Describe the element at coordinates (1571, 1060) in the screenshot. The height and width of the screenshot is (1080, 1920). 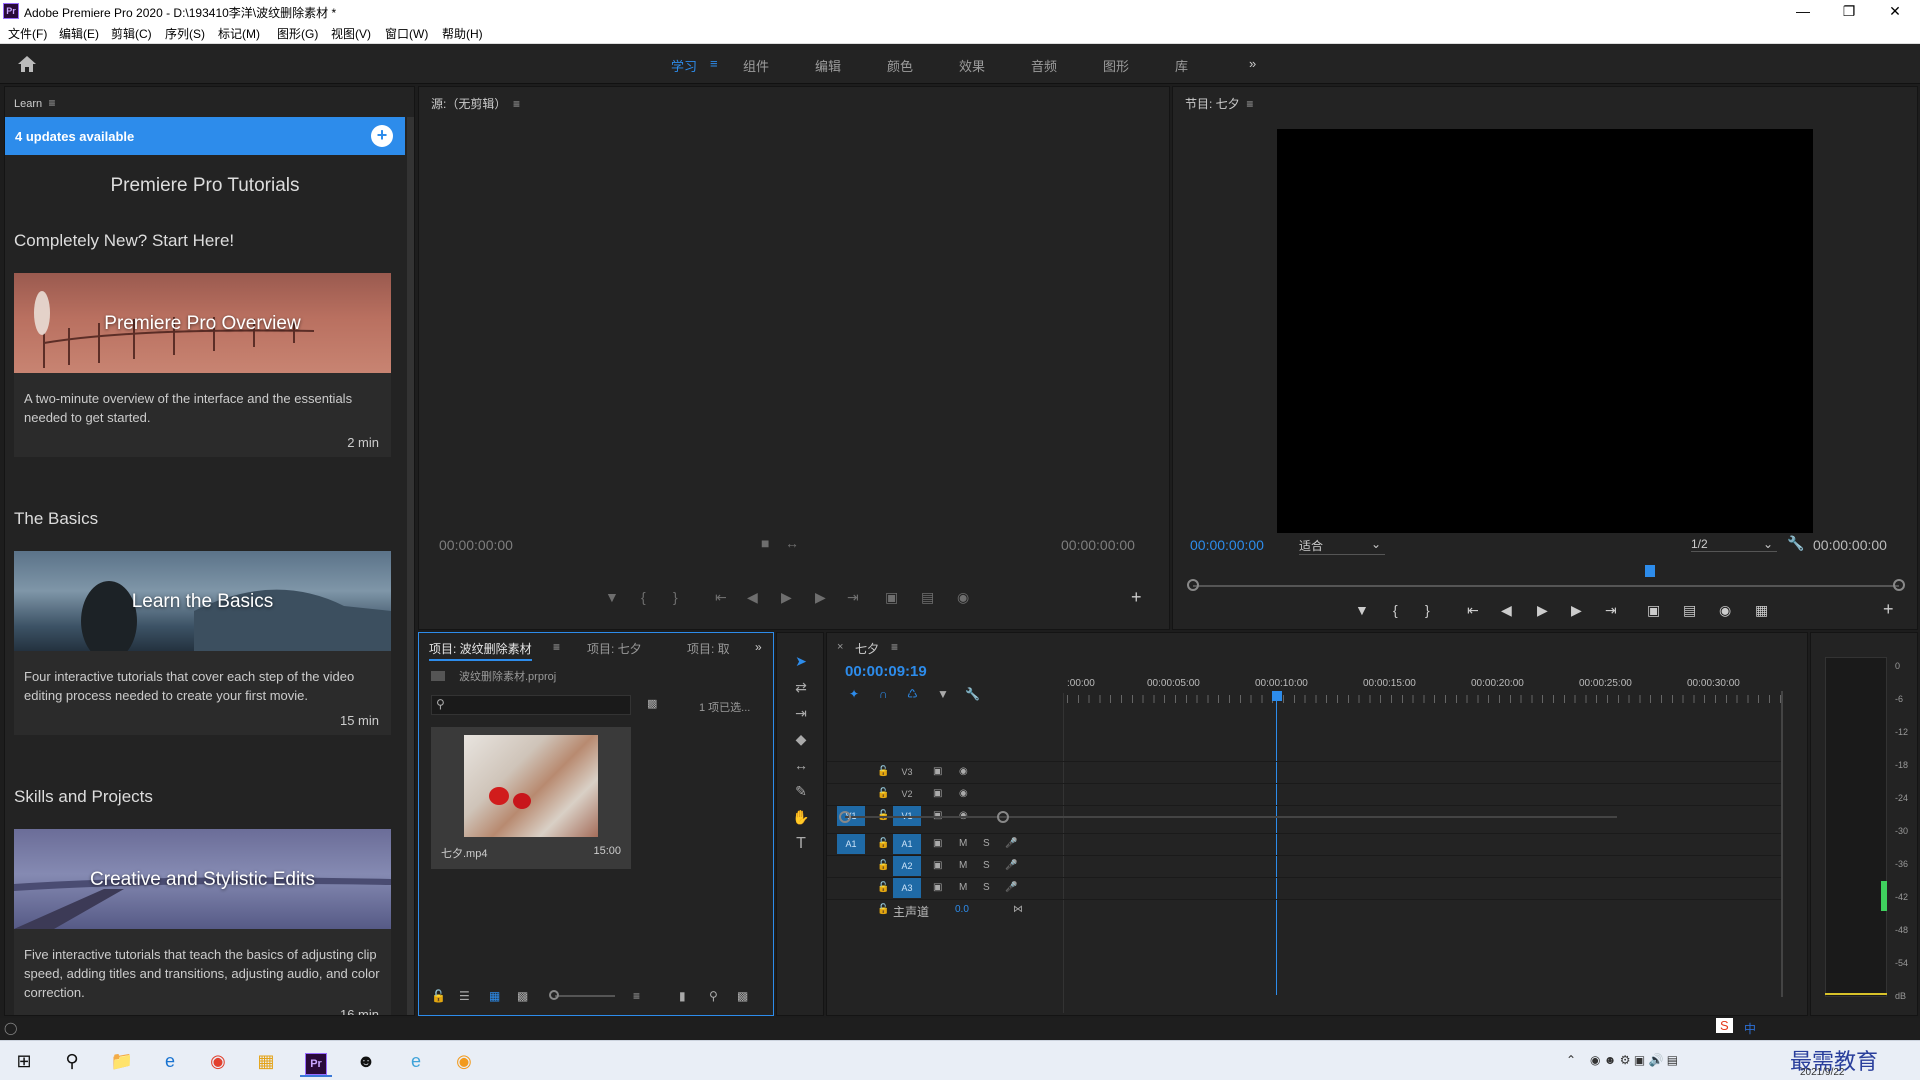
I see `tray-chevron-icon: ⌃` at that location.